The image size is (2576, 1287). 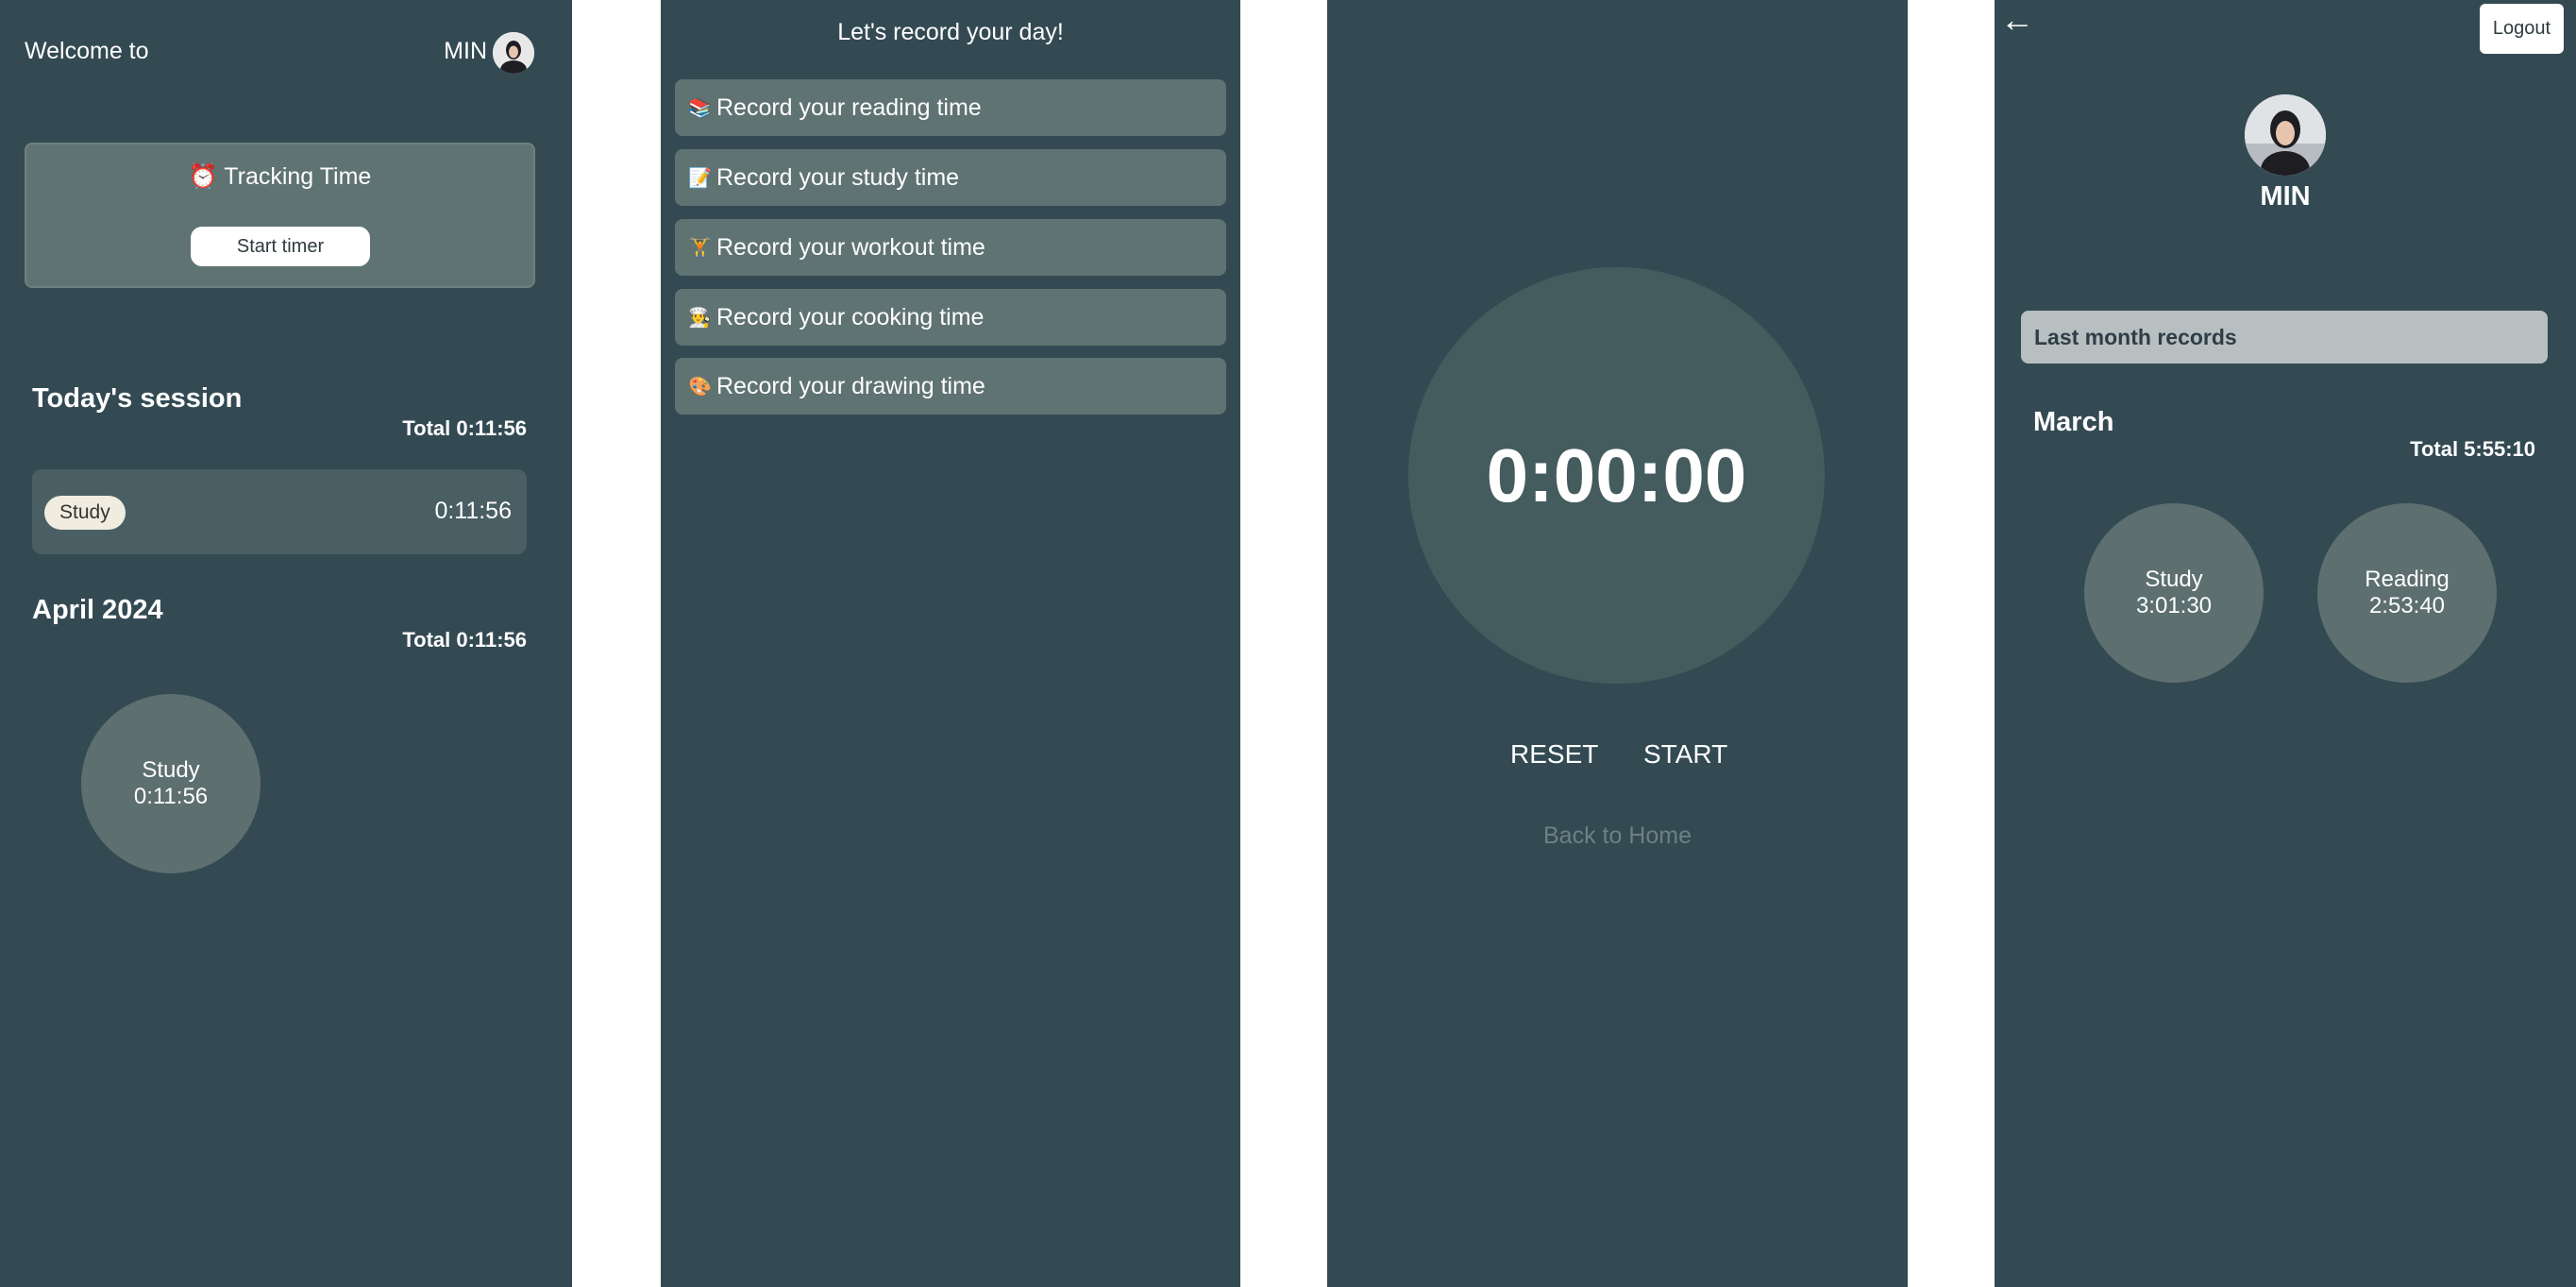 I want to click on bubble-time: 2:53:40, so click(x=2407, y=606).